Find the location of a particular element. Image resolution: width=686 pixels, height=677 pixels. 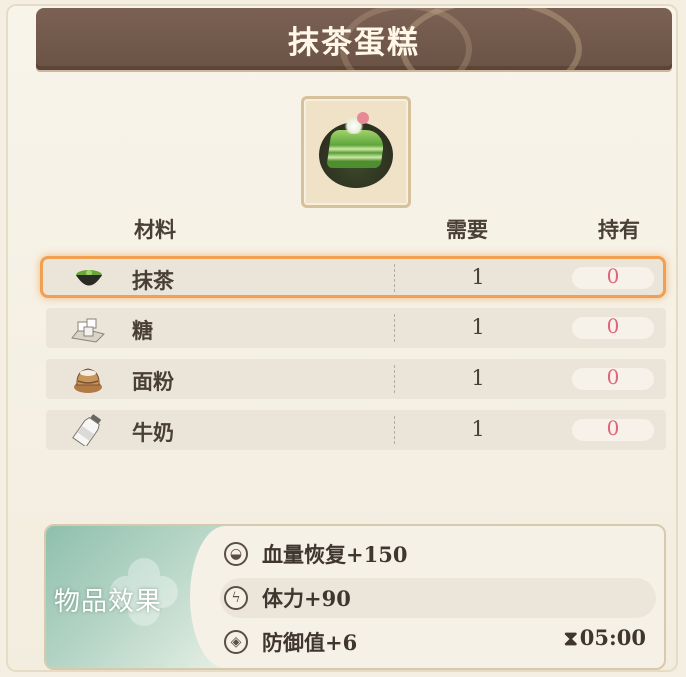

effects-label-panel: 物品效果 is located at coordinates (153, 597).